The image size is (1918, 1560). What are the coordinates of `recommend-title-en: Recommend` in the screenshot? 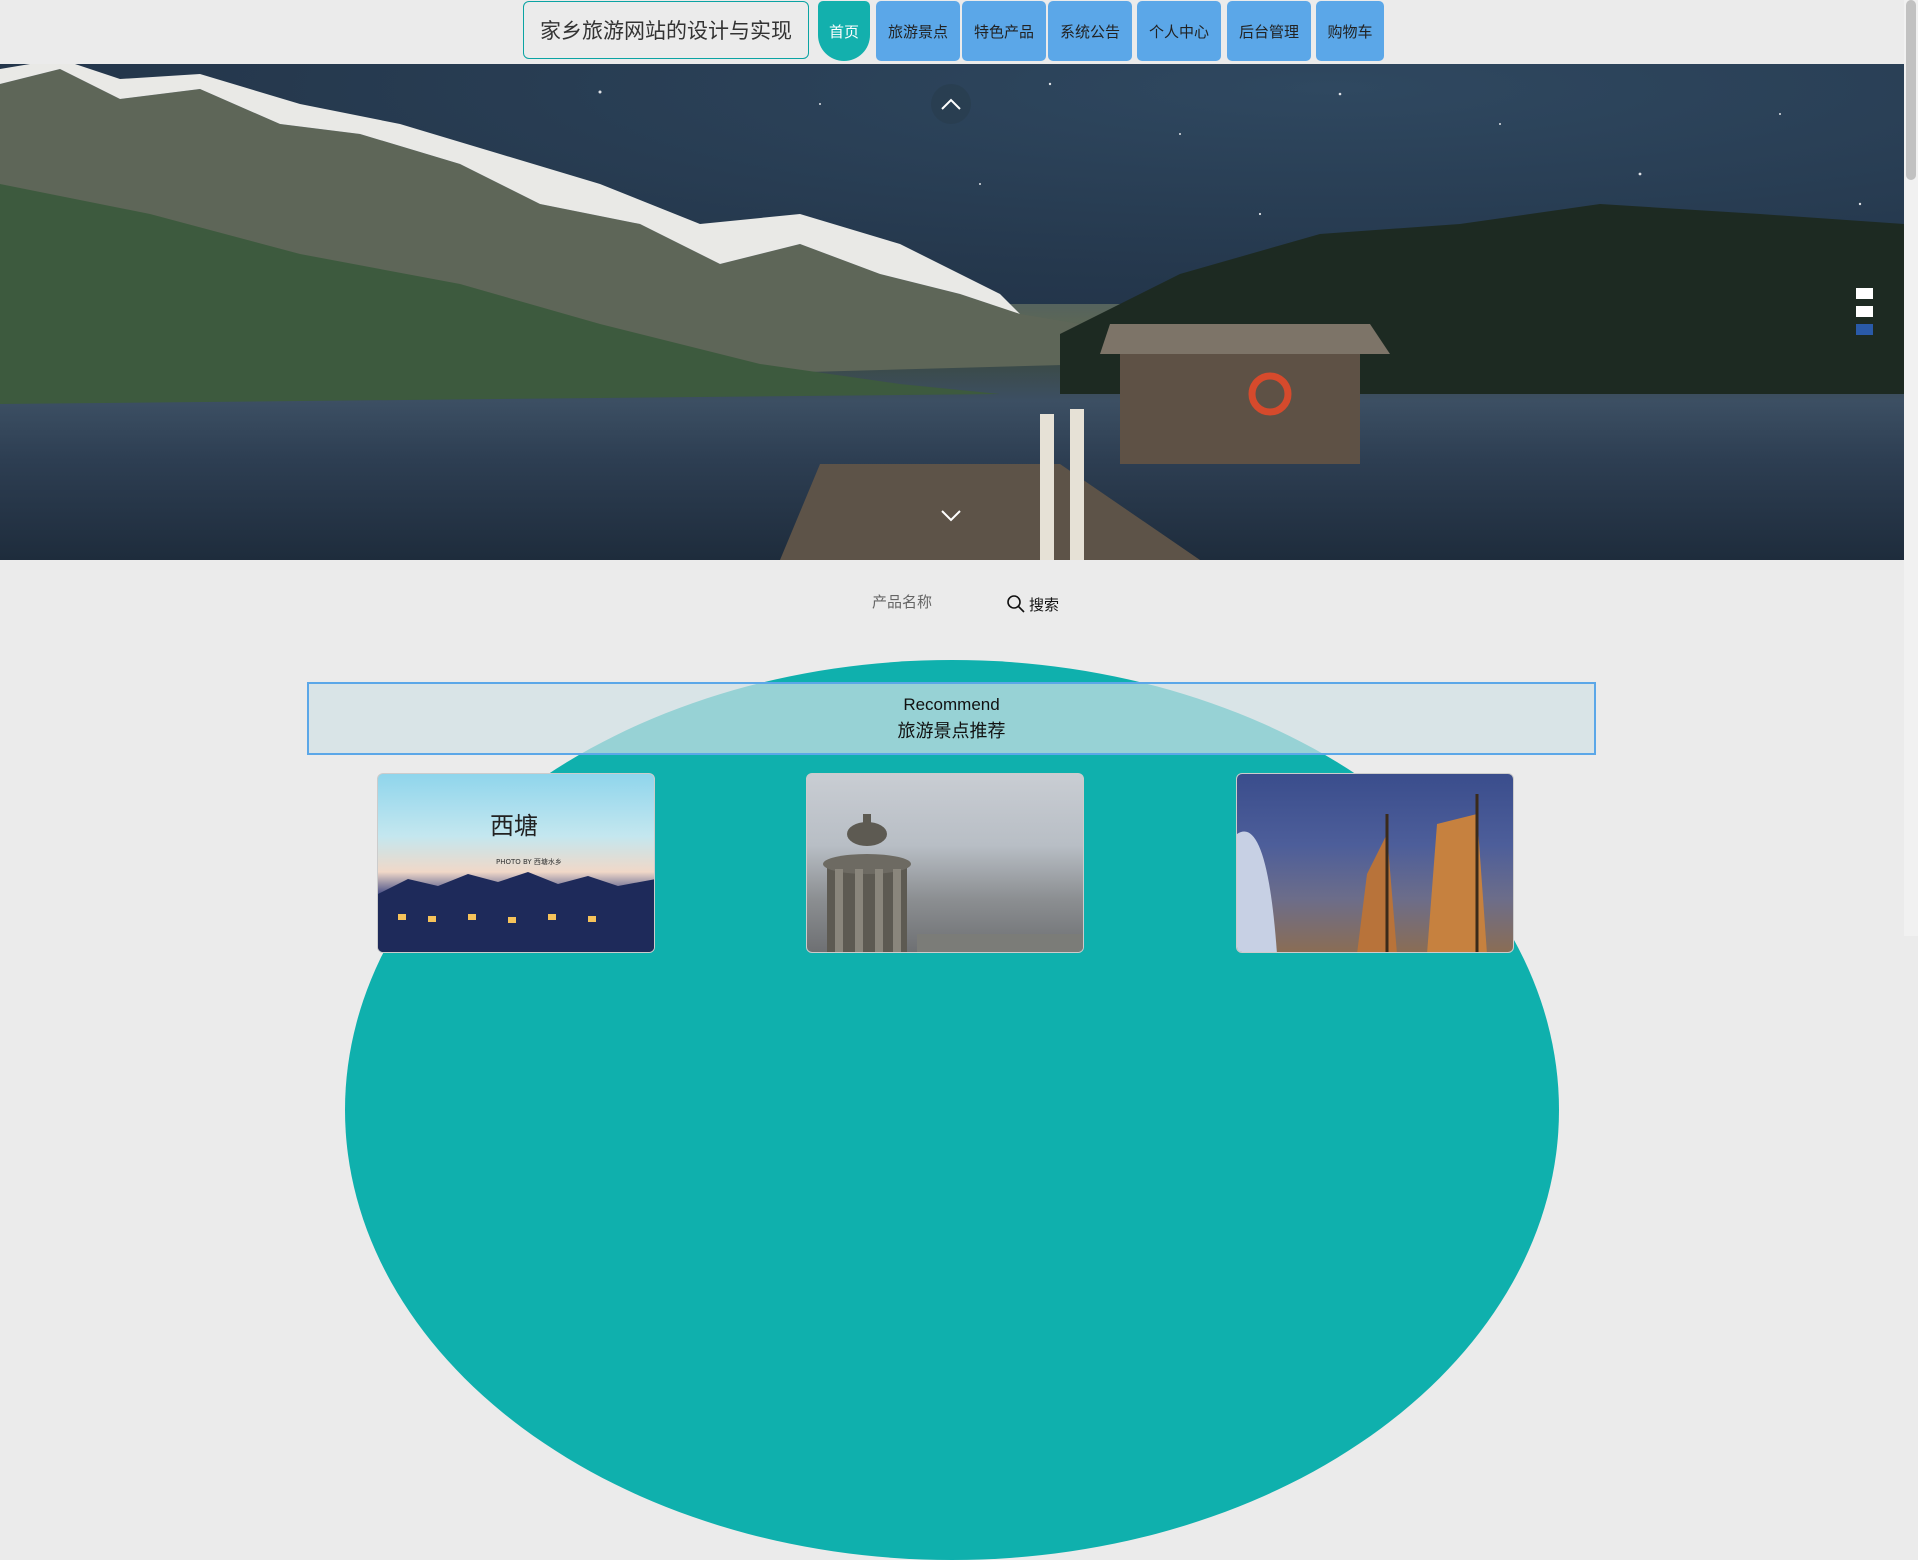 It's located at (951, 704).